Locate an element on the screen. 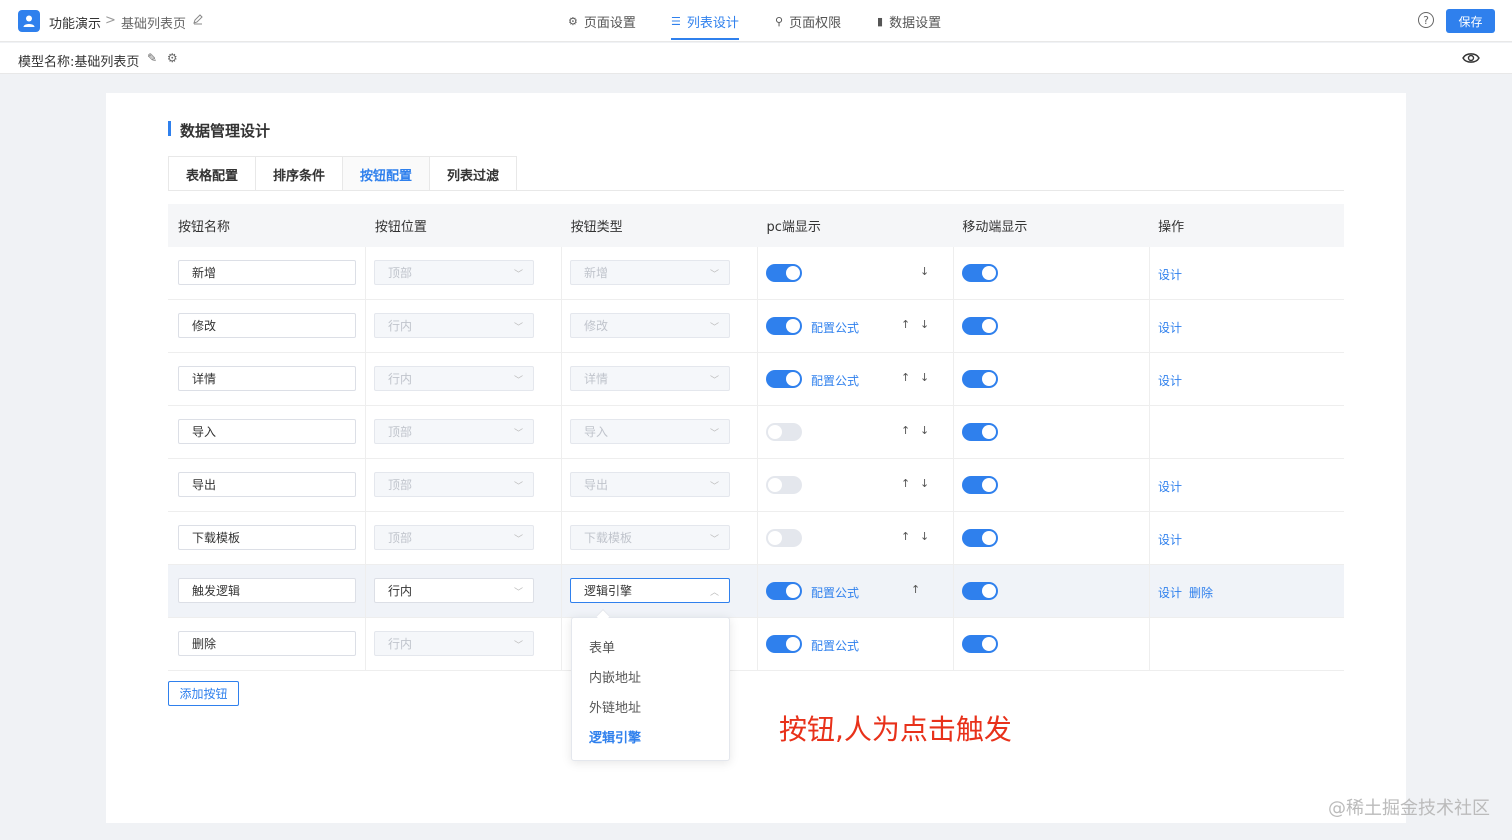 The width and height of the screenshot is (1512, 840). button-name-input: 下载模板 is located at coordinates (267, 537).